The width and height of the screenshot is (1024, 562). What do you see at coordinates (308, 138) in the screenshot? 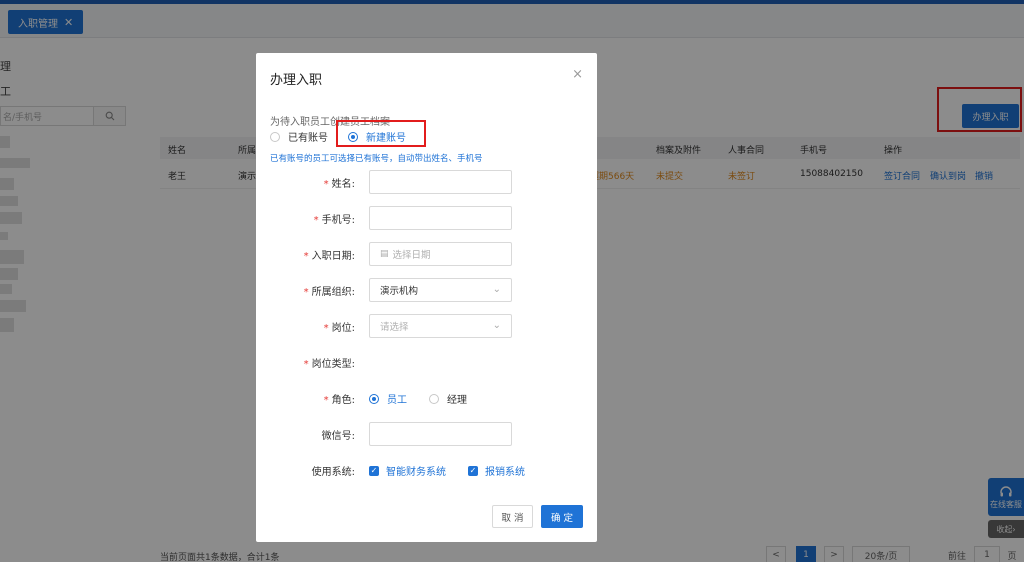
I see `radio-label: 已有账号` at bounding box center [308, 138].